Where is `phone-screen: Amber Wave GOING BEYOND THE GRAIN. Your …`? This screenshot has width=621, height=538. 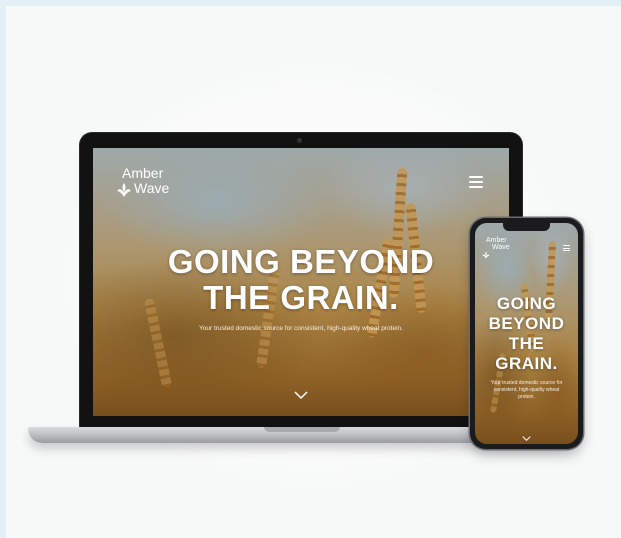 phone-screen: Amber Wave GOING BEYOND THE GRAIN. Your … is located at coordinates (526, 333).